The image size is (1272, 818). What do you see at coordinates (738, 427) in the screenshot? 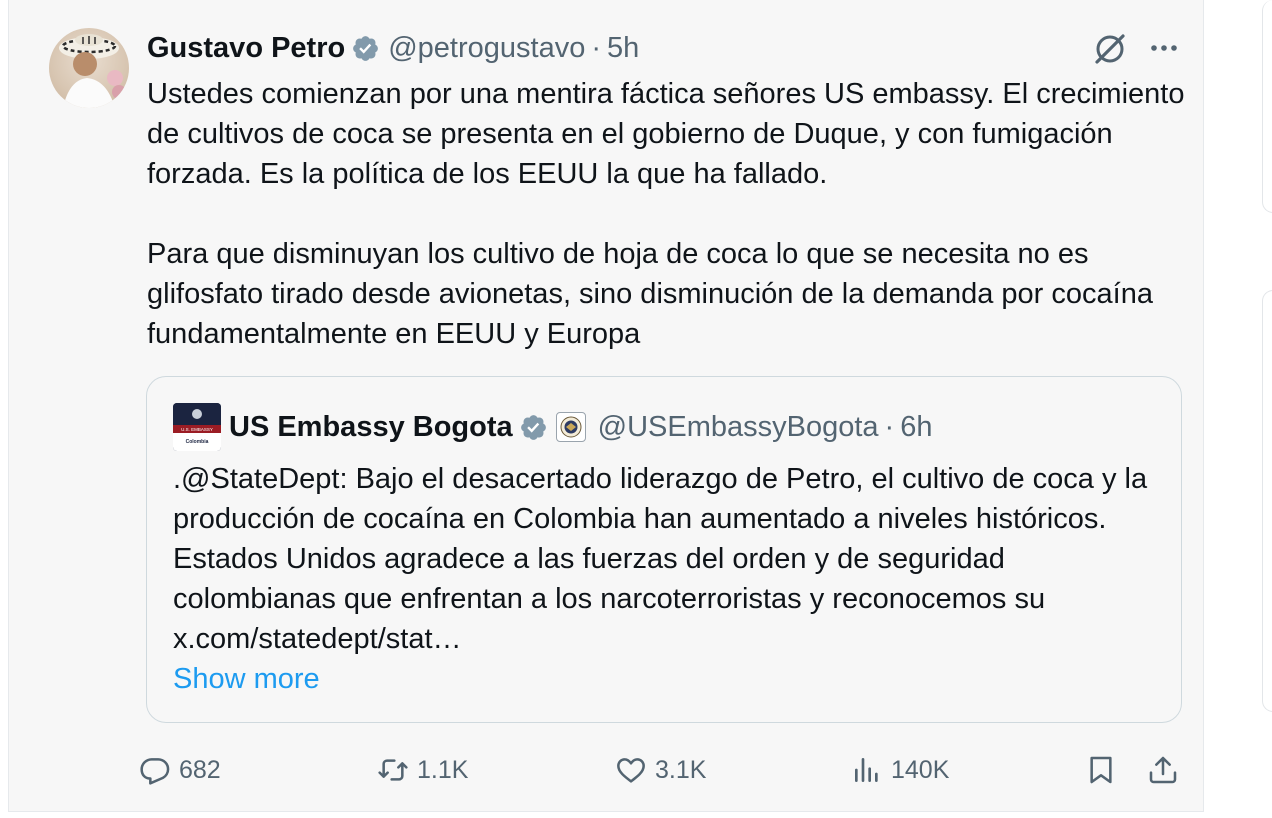
I see `quoted-author-handle: @USEmbassyBogota` at bounding box center [738, 427].